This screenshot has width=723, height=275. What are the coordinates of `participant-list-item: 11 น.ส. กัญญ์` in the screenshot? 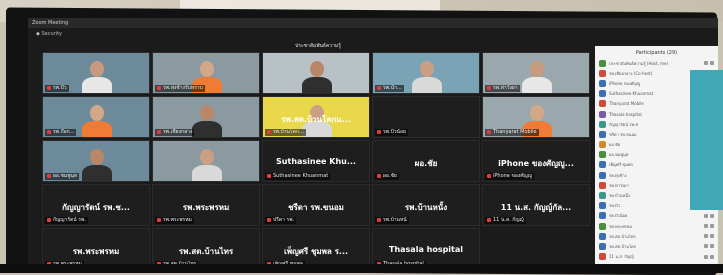 It's located at (656, 257).